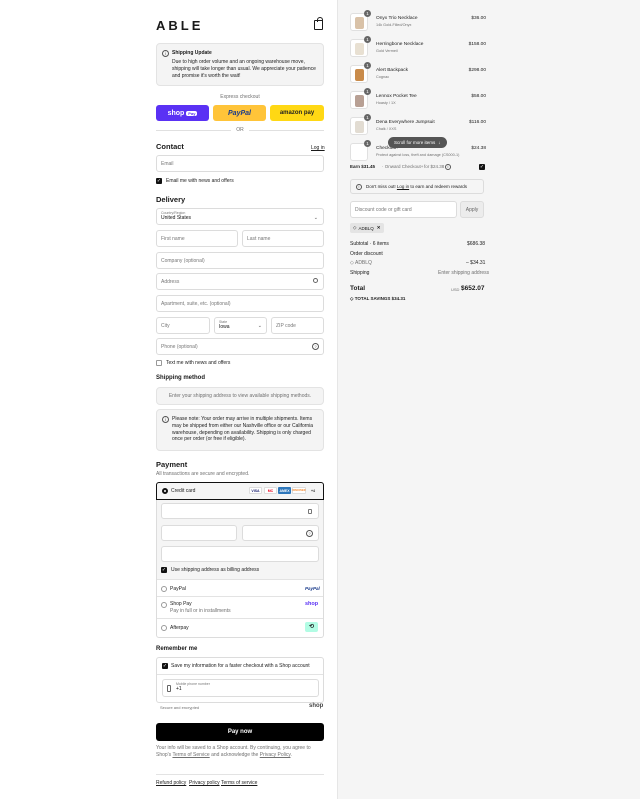  Describe the element at coordinates (181, 604) in the screenshot. I see `shop-pay-option-label: Shop Pay` at that location.